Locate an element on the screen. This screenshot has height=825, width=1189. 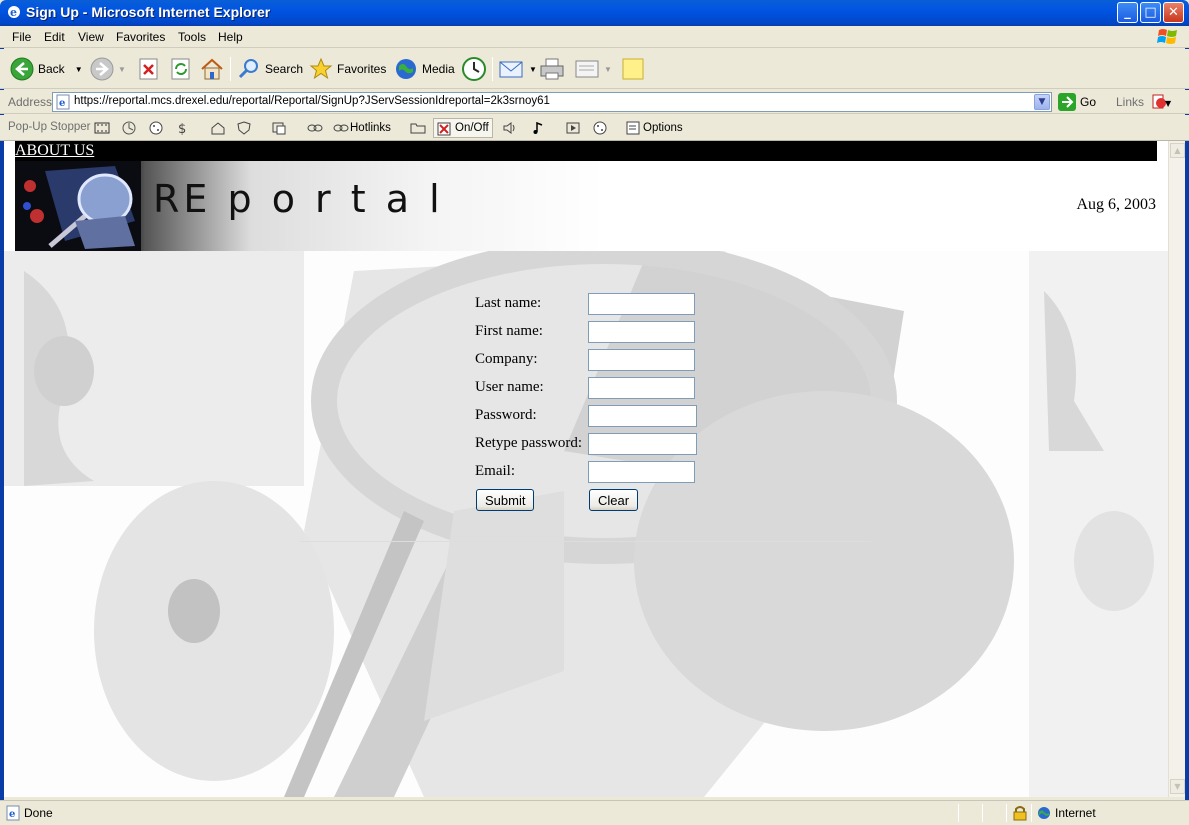
back-dropdown-icon: ▼ is located at coordinates (79, 69).